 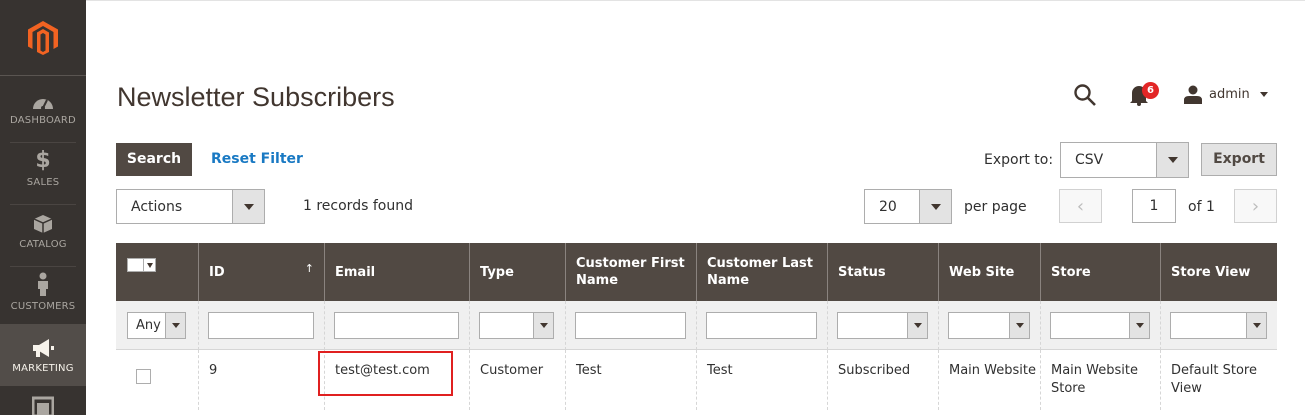 What do you see at coordinates (888, 206) in the screenshot?
I see `per-page-value: 20` at bounding box center [888, 206].